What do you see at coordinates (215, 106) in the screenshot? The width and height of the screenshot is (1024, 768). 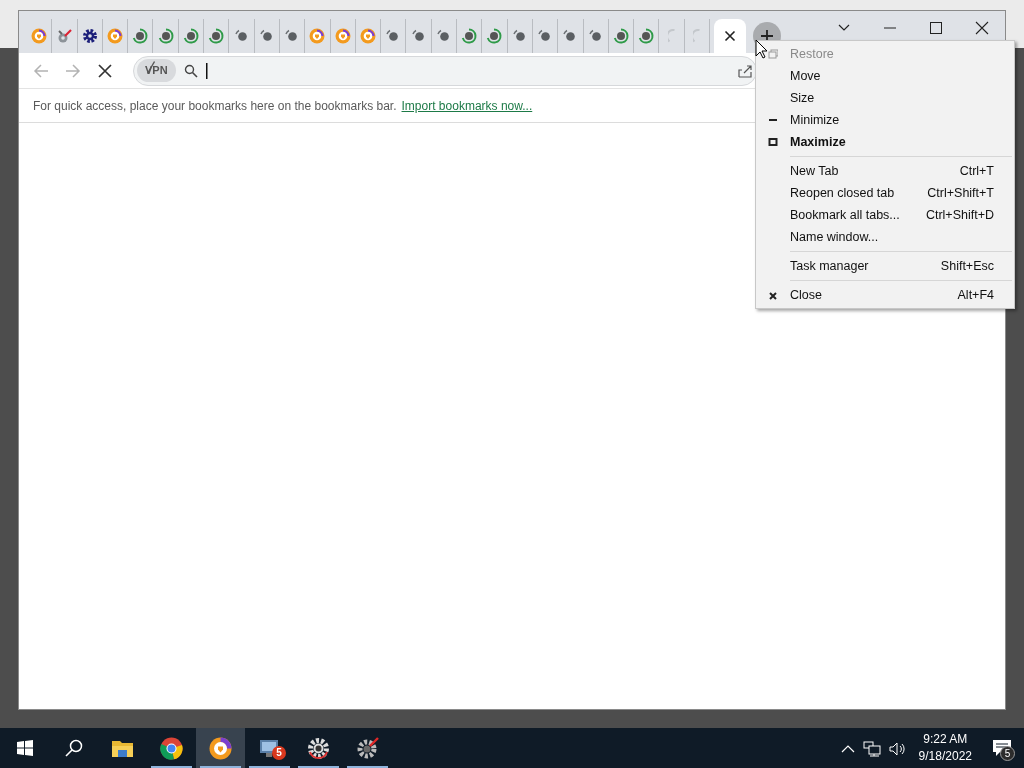 I see `bookmarks-hint: For quick access, place your bookmarks here on the bookmarks bar.` at bounding box center [215, 106].